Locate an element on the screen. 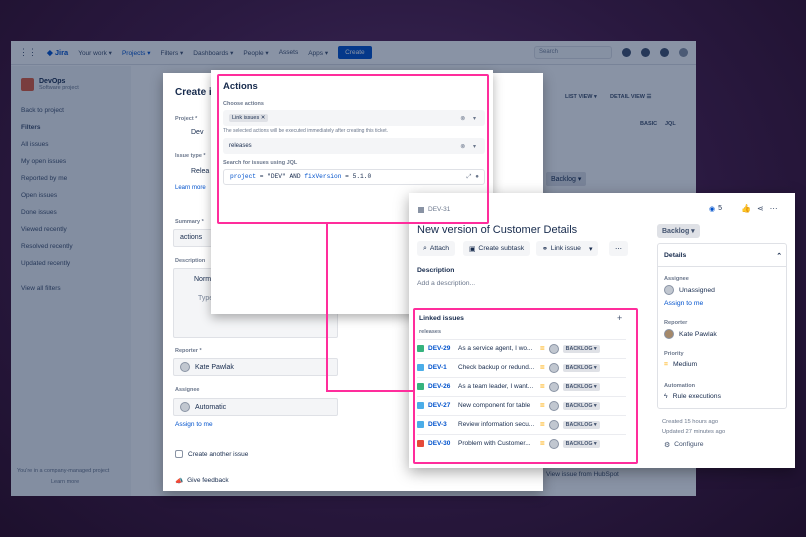 The image size is (806, 537). chevron-up-icon: ⌃ is located at coordinates (779, 256).